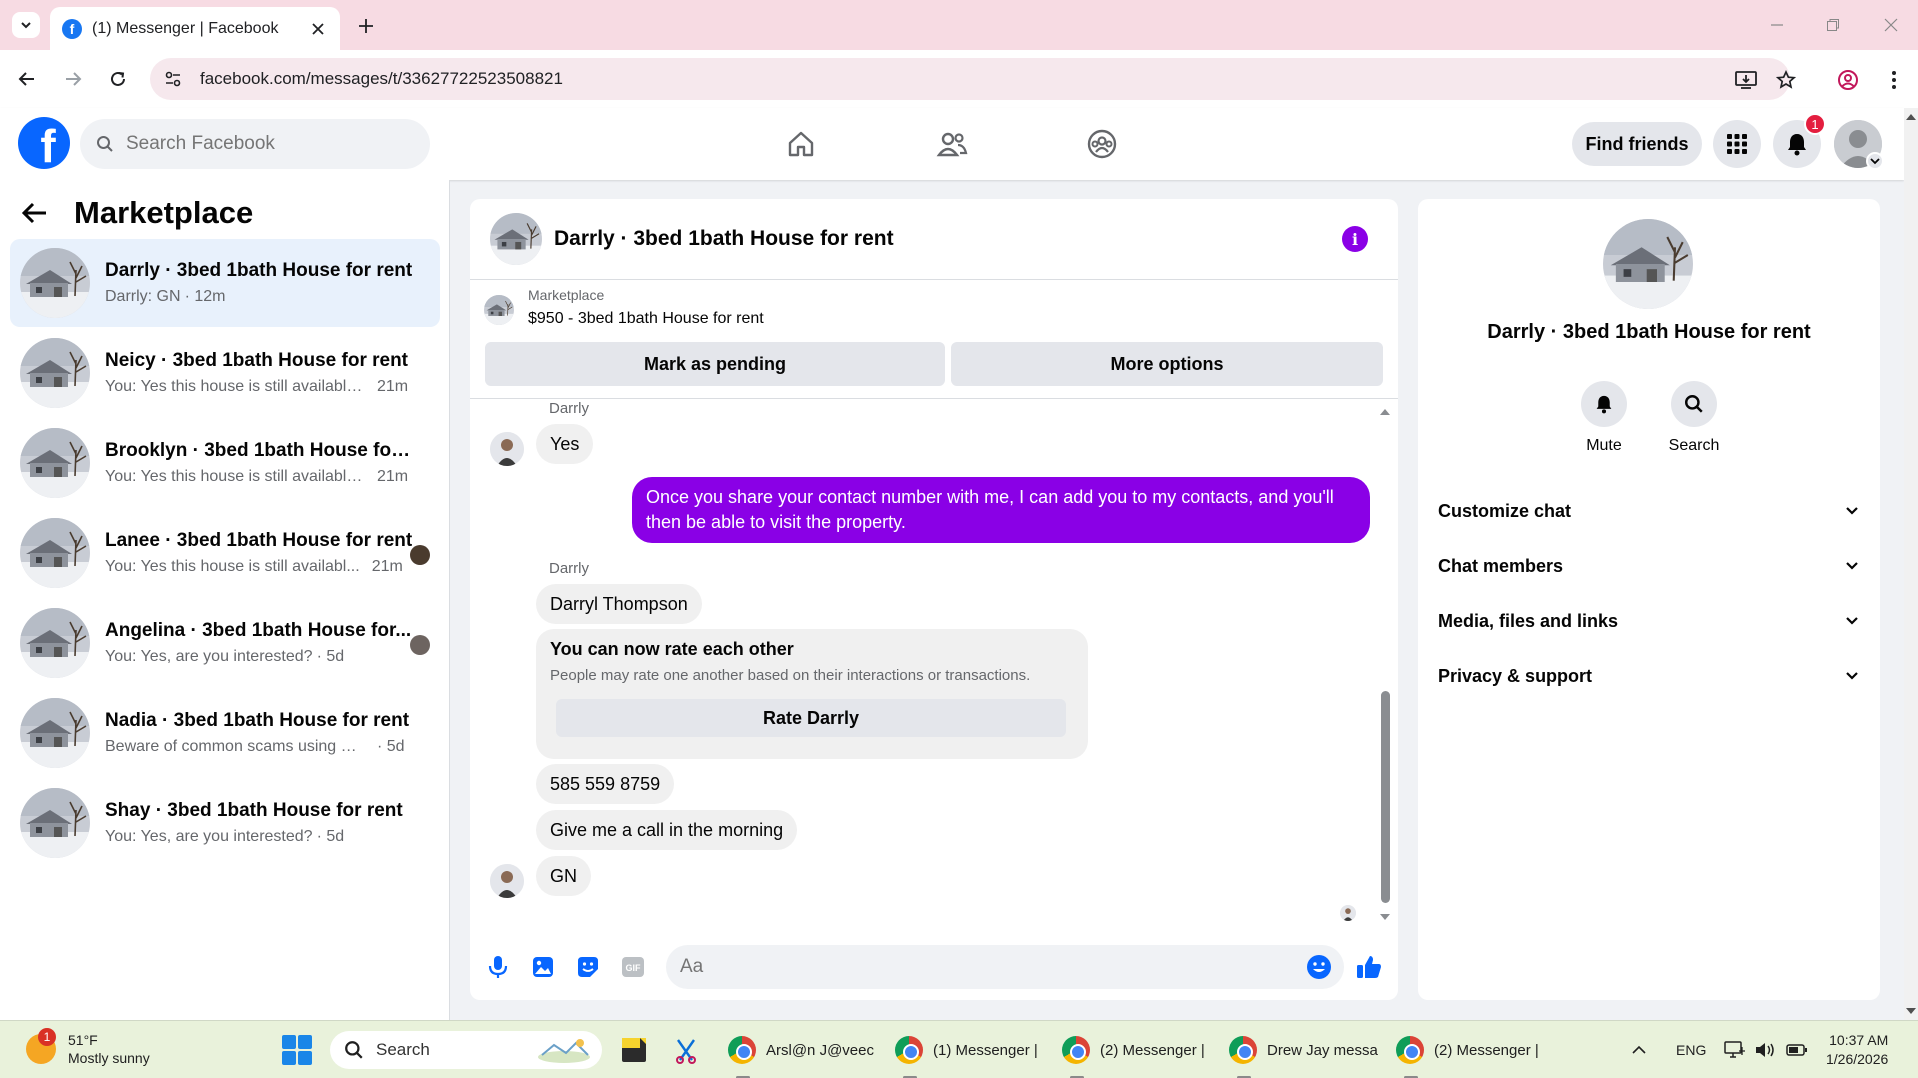 The height and width of the screenshot is (1078, 1918). What do you see at coordinates (1648, 676) in the screenshot?
I see `privacy-support-section: Privacy & support` at bounding box center [1648, 676].